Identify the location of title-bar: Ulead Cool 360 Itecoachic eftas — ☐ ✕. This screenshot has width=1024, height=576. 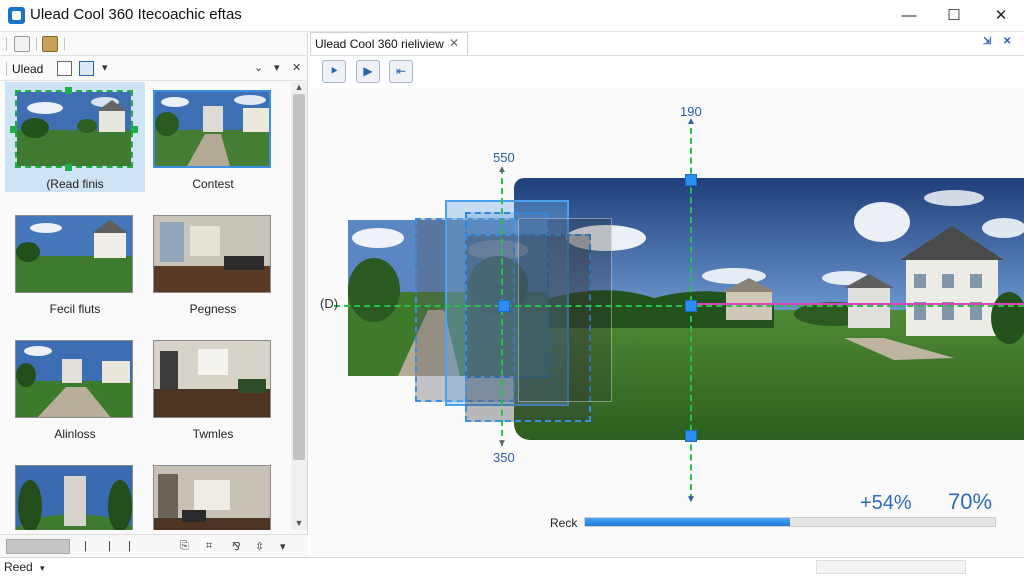
(512, 16).